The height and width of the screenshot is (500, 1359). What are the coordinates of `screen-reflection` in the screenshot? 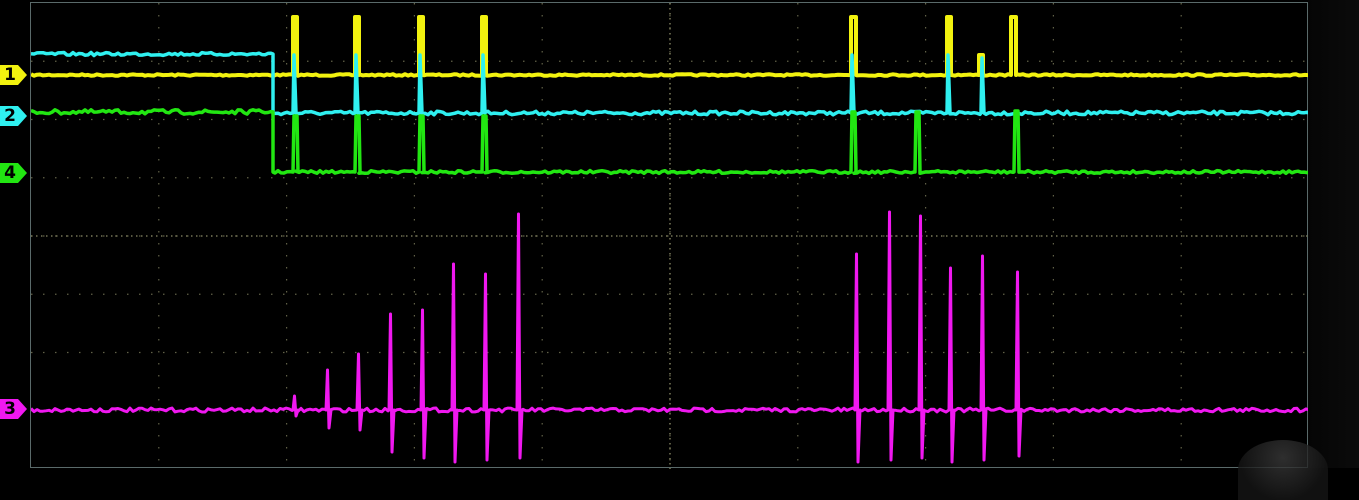 It's located at (1283, 470).